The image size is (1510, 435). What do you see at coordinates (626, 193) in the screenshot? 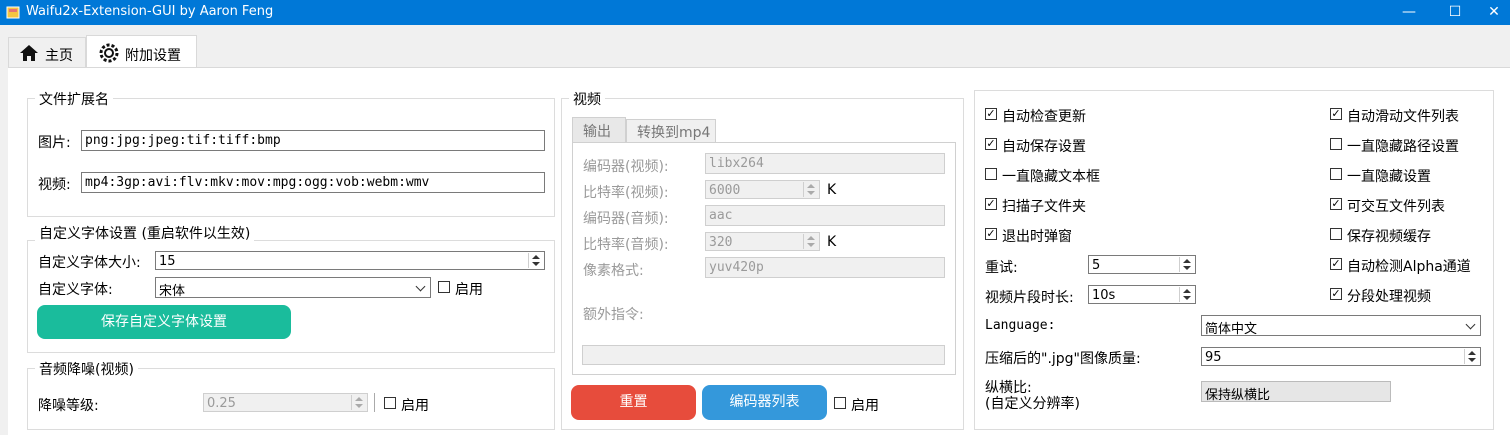
I see `bitrate-video-label: 比特率(视频):` at bounding box center [626, 193].